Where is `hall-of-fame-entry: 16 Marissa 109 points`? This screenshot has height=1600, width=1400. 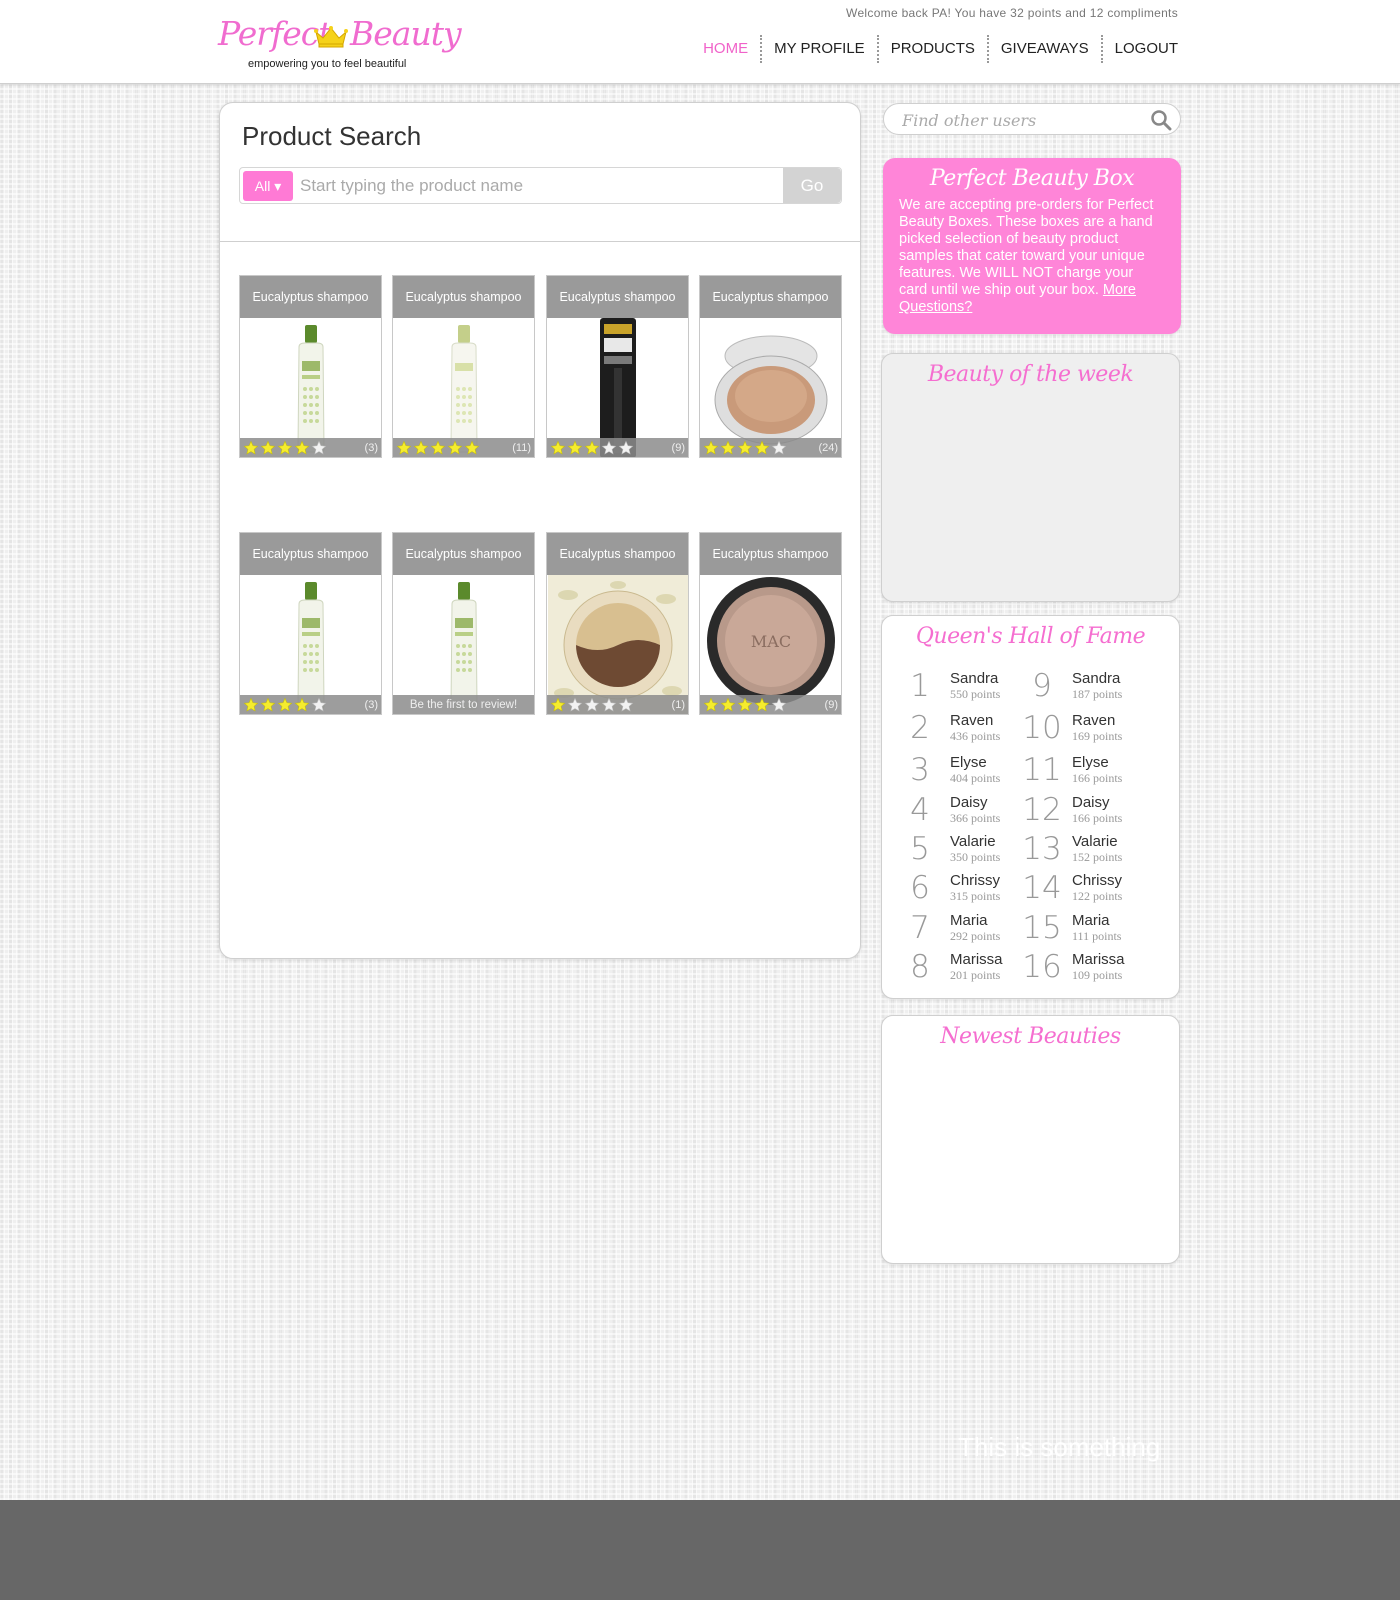
hall-of-fame-entry: 16 Marissa 109 points is located at coordinates (1092, 969).